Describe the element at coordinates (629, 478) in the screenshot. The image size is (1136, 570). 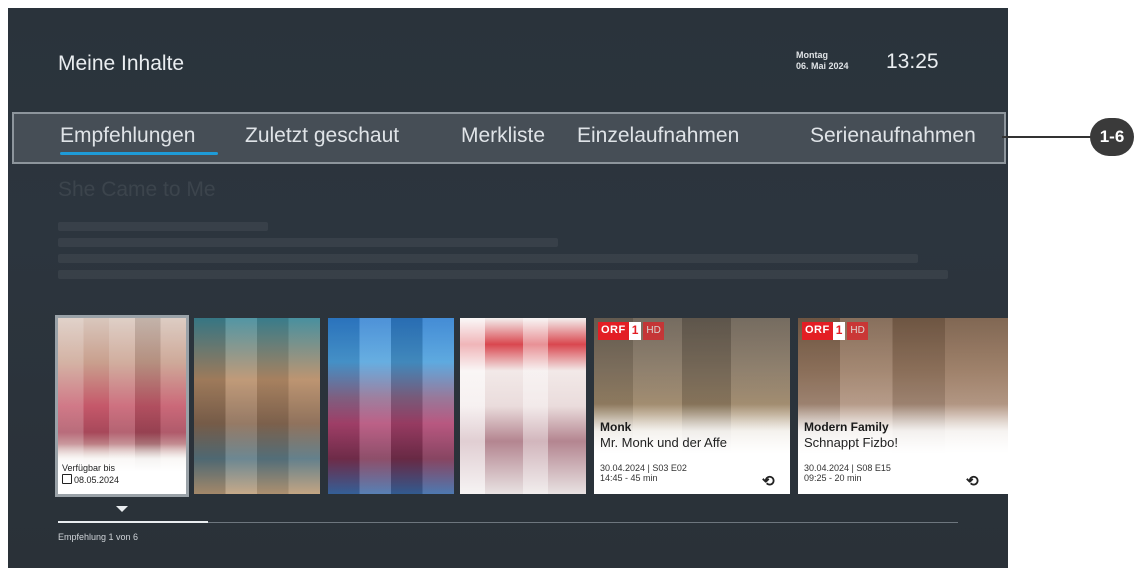
I see `broadcast-time: 14:45 - 45 min` at that location.